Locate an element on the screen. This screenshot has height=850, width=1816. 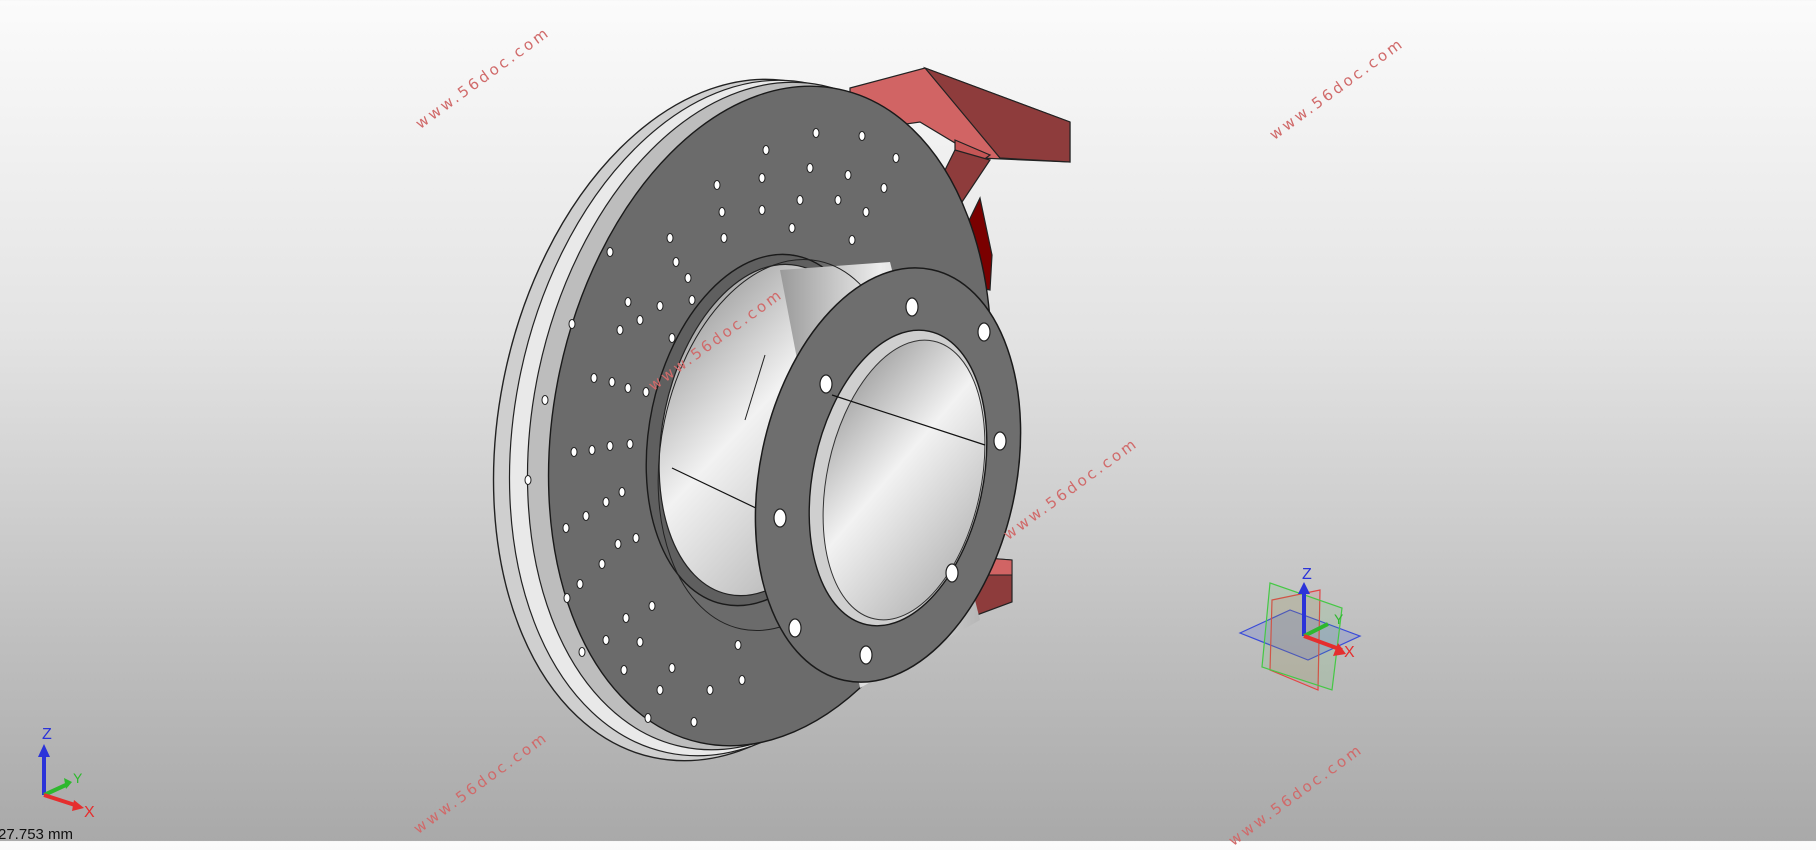
viewcube-z-label: Z is located at coordinates (1307, 574).